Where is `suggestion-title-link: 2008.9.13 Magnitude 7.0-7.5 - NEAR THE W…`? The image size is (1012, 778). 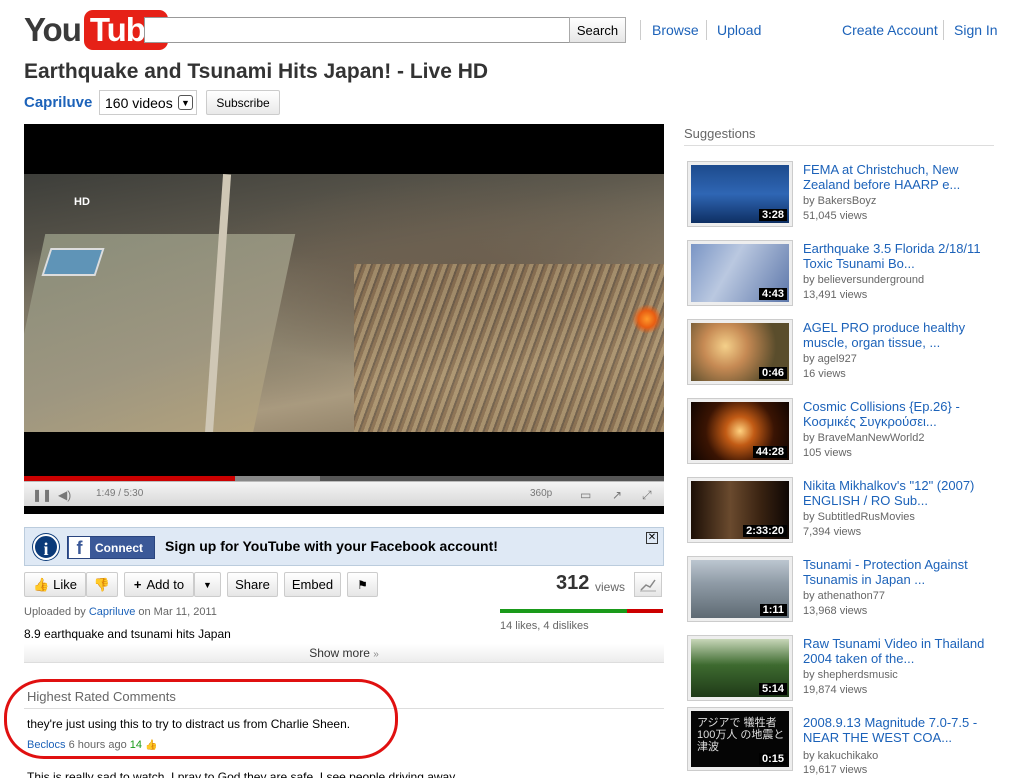 suggestion-title-link: 2008.9.13 Magnitude 7.0-7.5 - NEAR THE W… is located at coordinates (895, 730).